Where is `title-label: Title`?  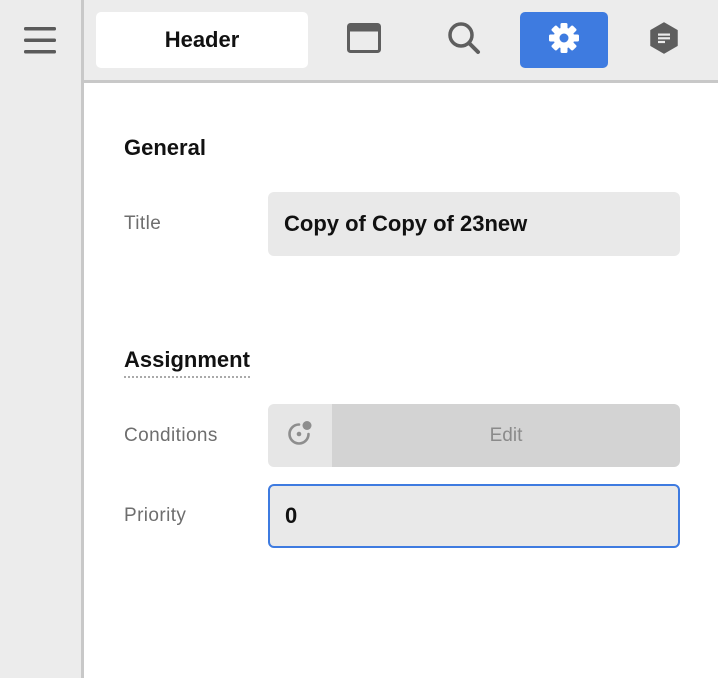
title-label: Title is located at coordinates (143, 223).